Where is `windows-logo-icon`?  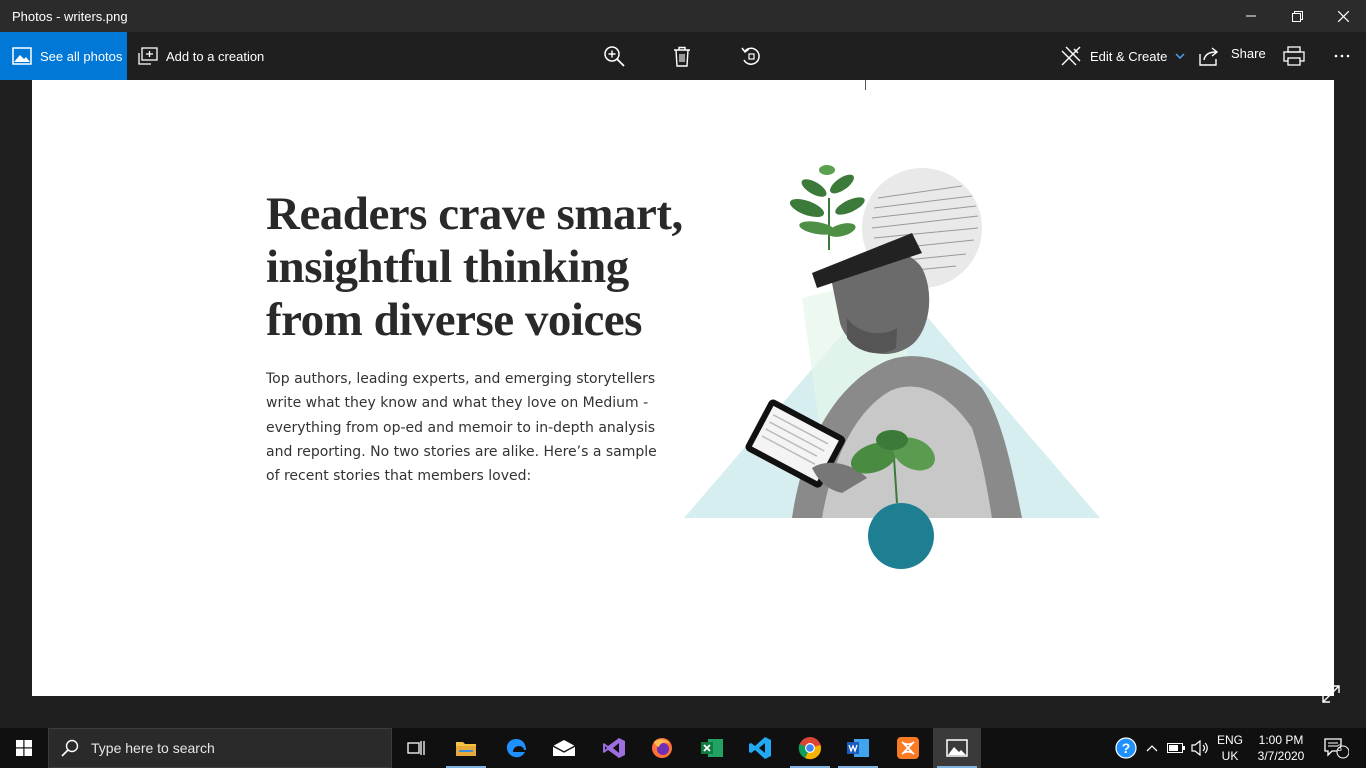
windows-logo-icon is located at coordinates (24, 748).